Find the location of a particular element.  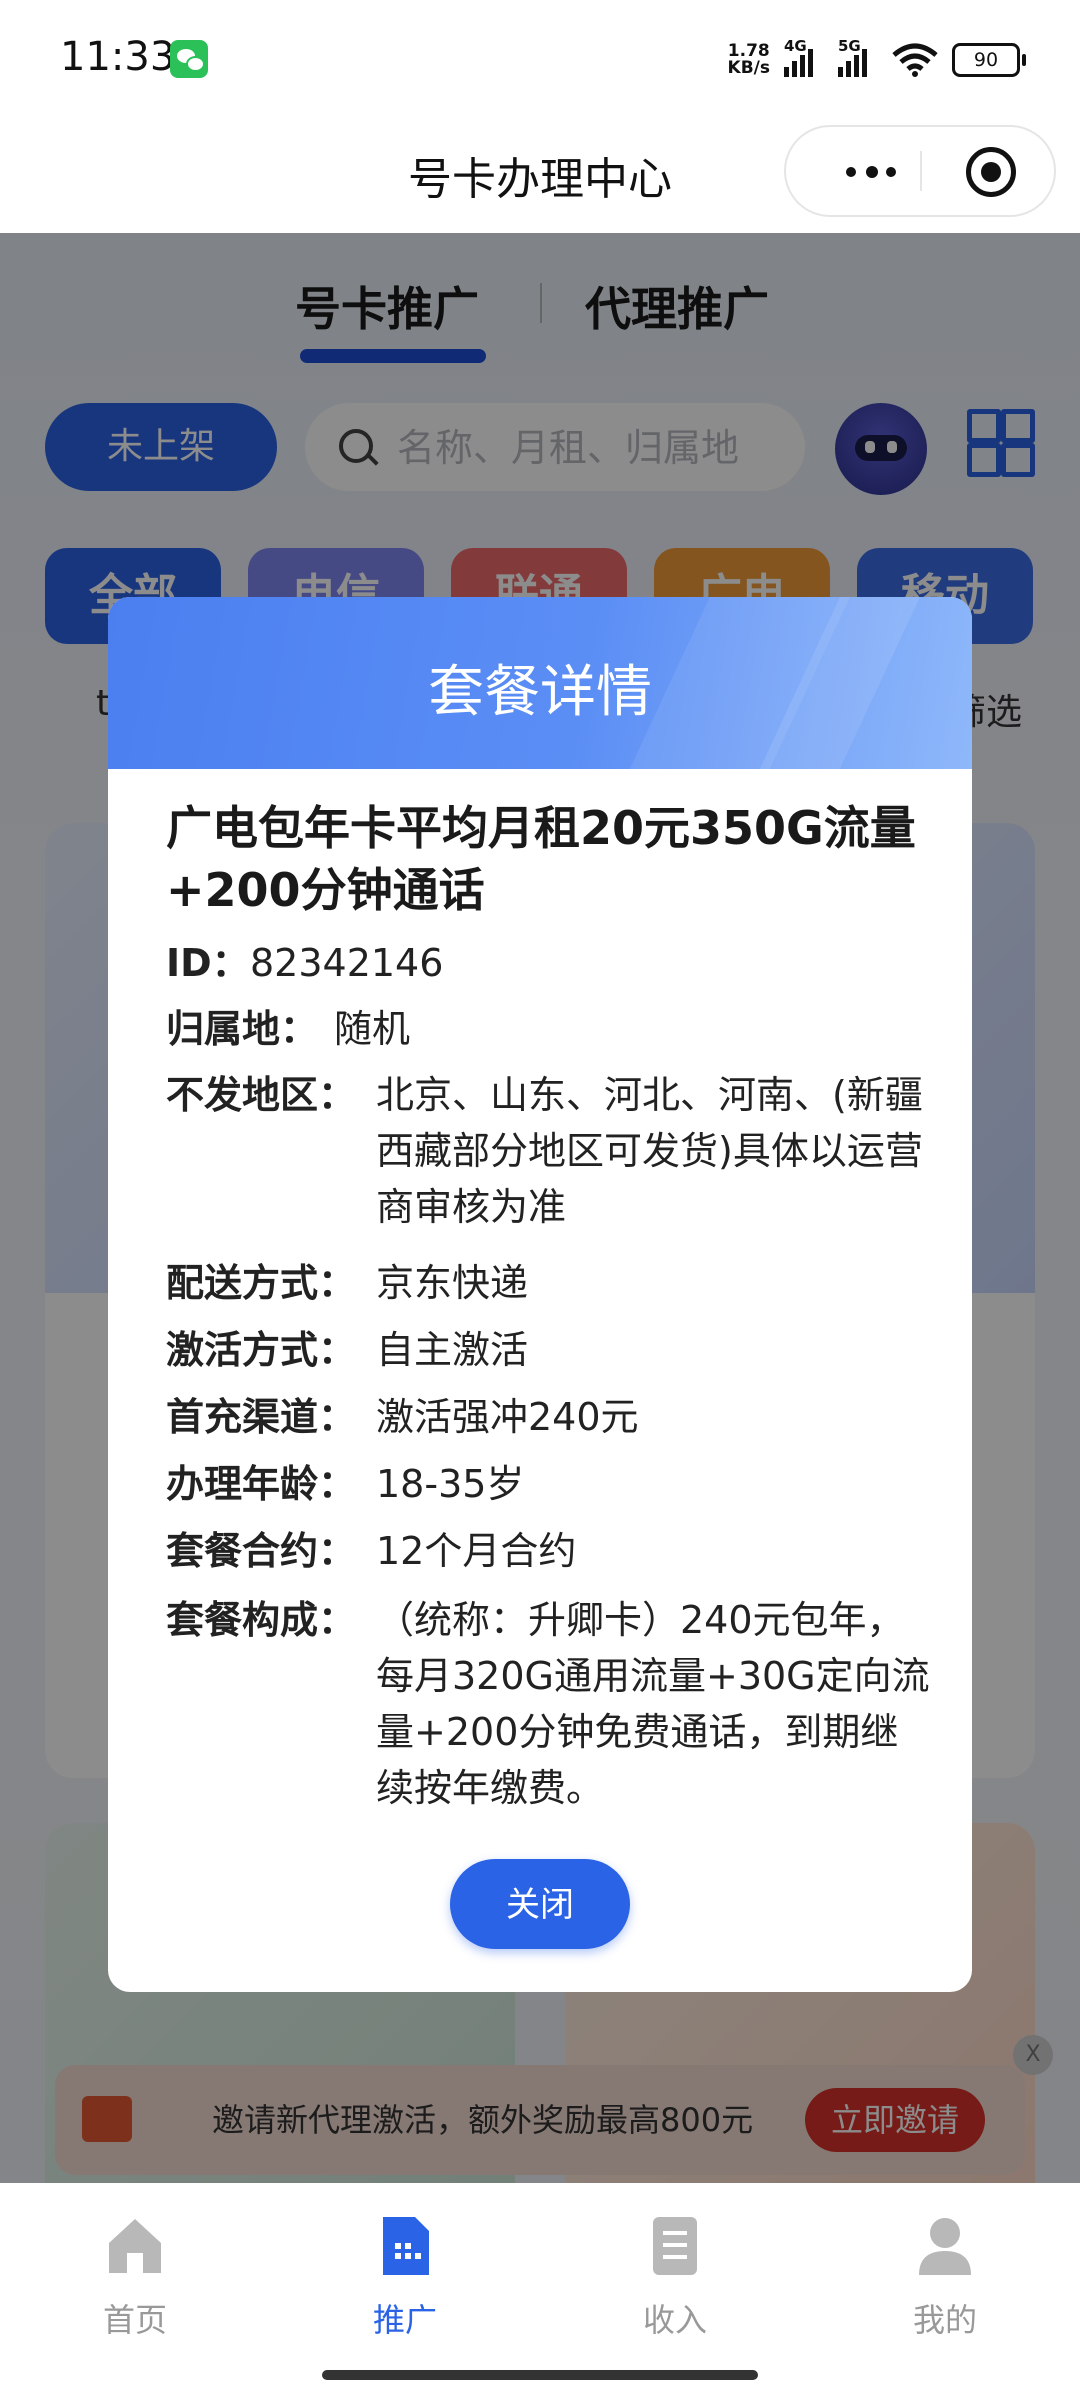

modal-title: 套餐详情 is located at coordinates (540, 692).